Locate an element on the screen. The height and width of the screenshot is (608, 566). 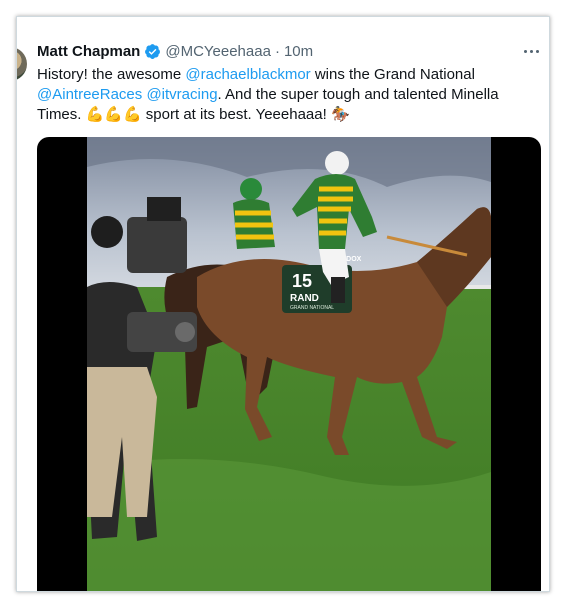
timestamp: 10m is located at coordinates (298, 51).